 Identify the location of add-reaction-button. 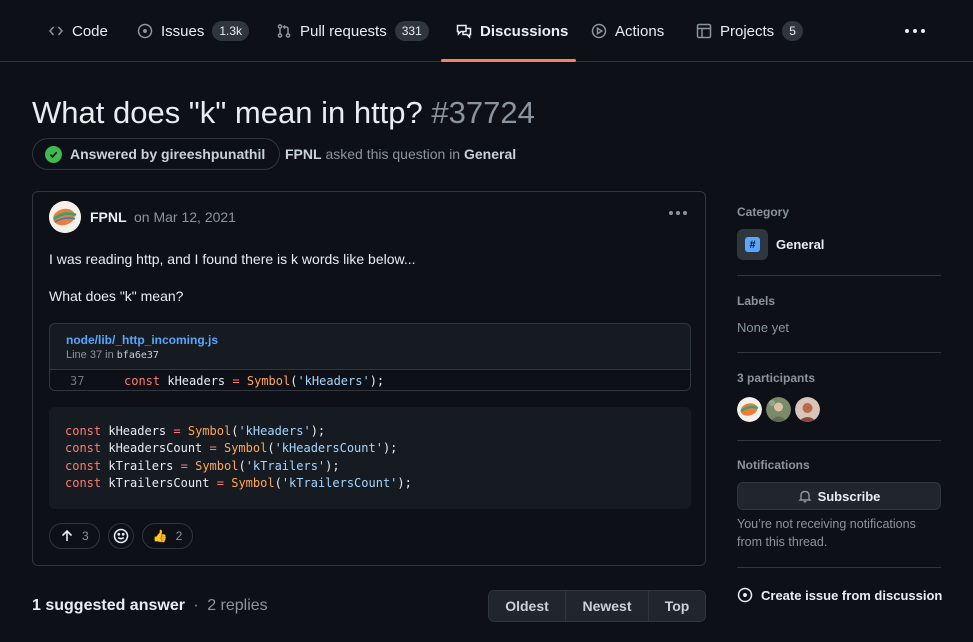
(120, 536).